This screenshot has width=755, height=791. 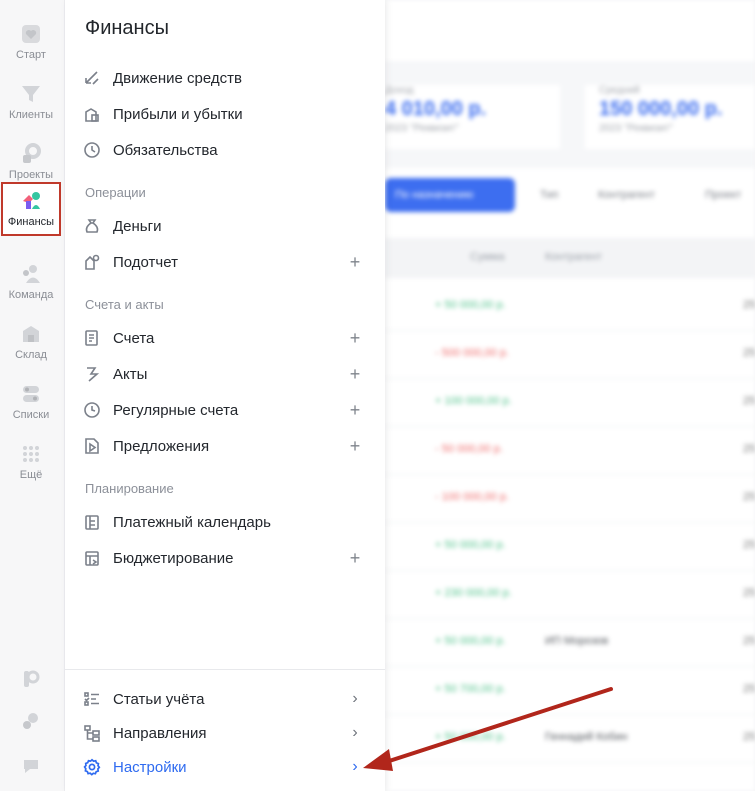 I want to click on table-row: - 500 000,00 р. 25, so click(x=570, y=354).